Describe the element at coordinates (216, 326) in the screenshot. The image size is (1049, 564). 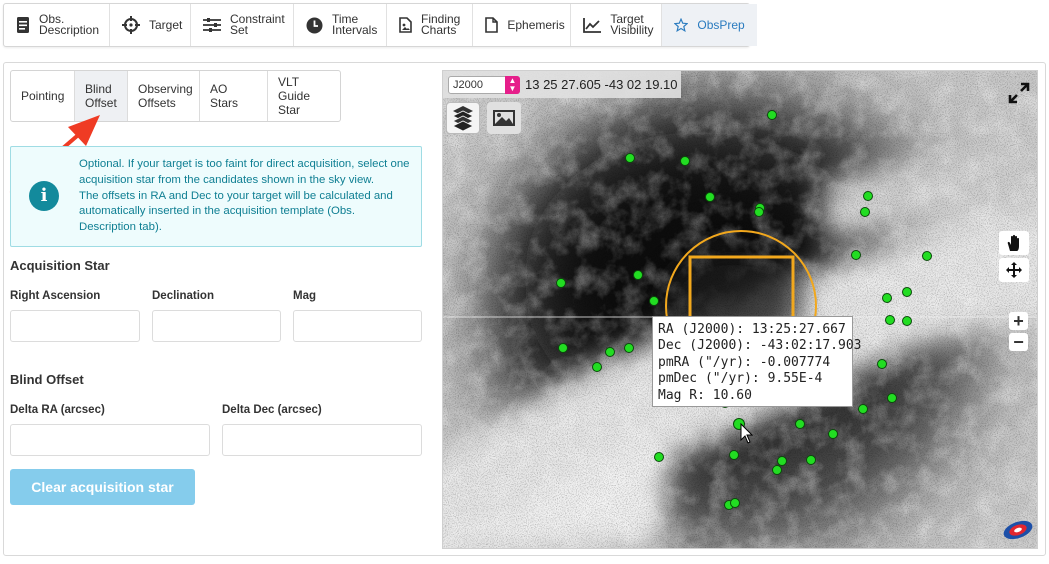
I see `dec-field` at that location.